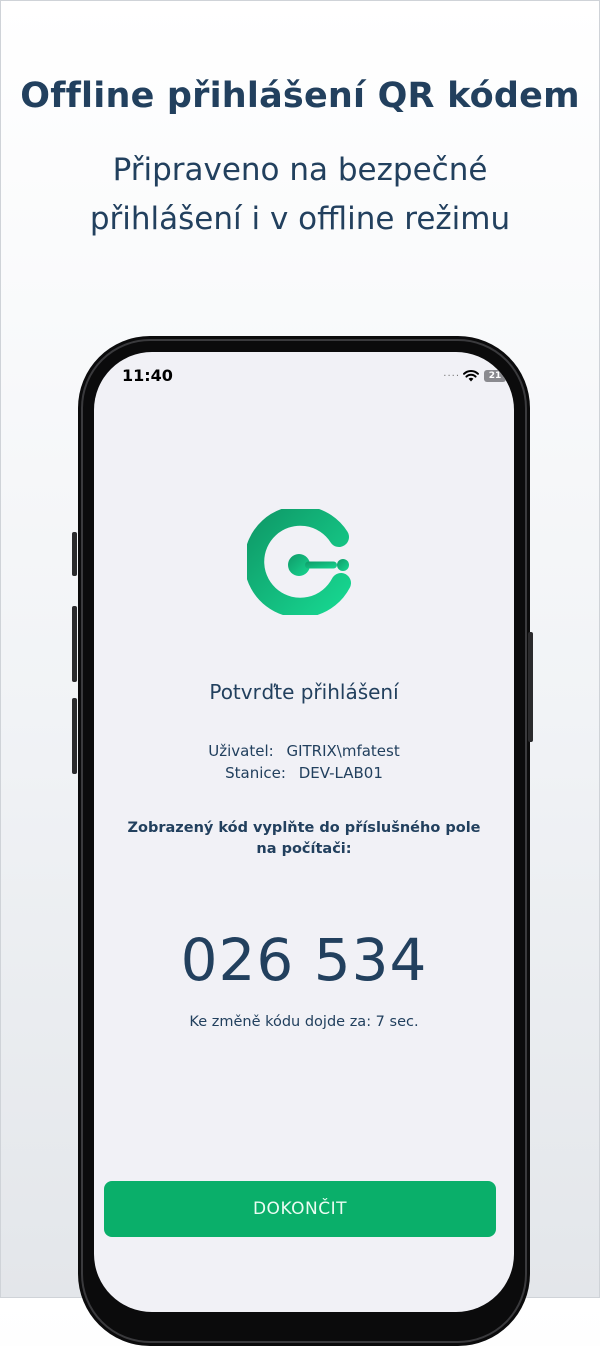 This screenshot has width=600, height=1346. I want to click on battery-icon: 21, so click(495, 376).